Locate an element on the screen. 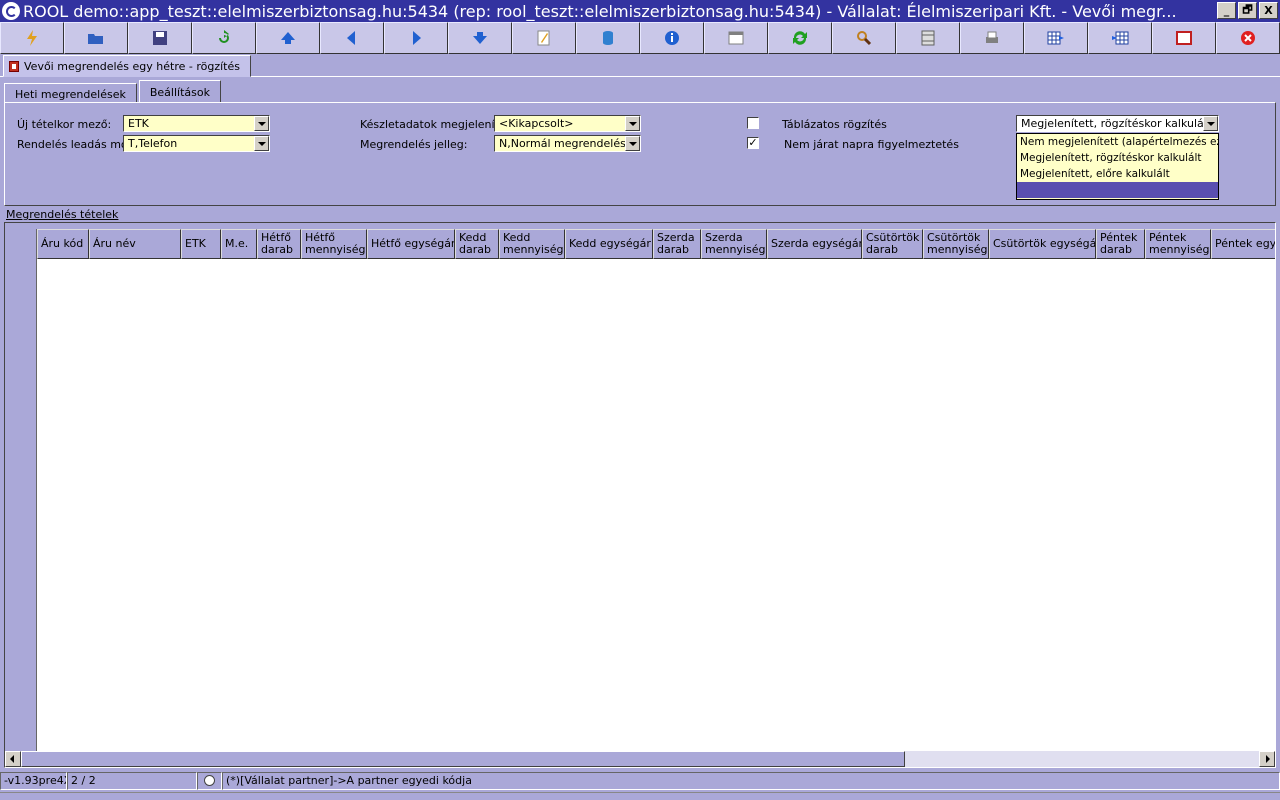 The height and width of the screenshot is (800, 1280). column-header: Csütörtök egységár is located at coordinates (1042, 244).